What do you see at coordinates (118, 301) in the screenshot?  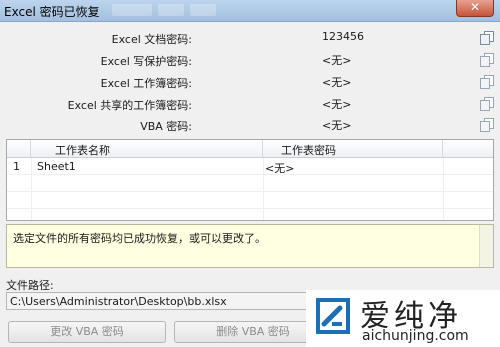 I see `file-path-value: C:\Users\Administrator\Desktop\bb.xlsx` at bounding box center [118, 301].